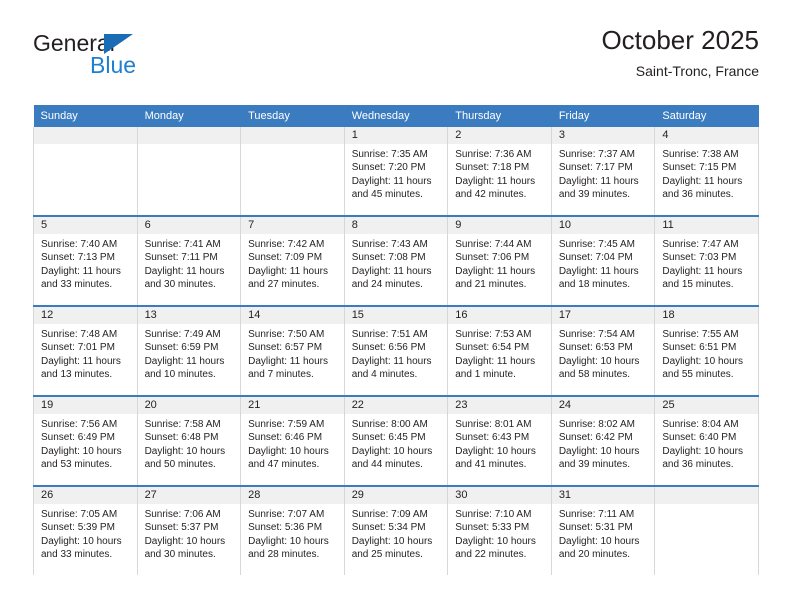  I want to click on sunset-text: Sunset: 5:31 PM, so click(595, 528).